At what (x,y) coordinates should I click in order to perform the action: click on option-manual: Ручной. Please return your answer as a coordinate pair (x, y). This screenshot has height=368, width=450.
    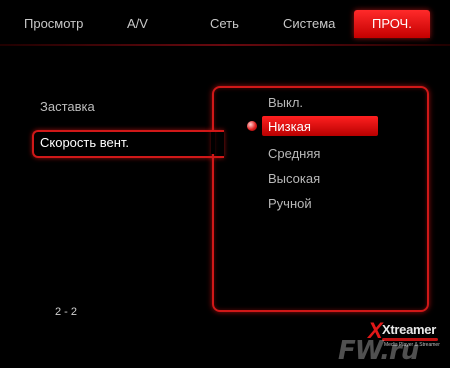
    Looking at the image, I should click on (290, 203).